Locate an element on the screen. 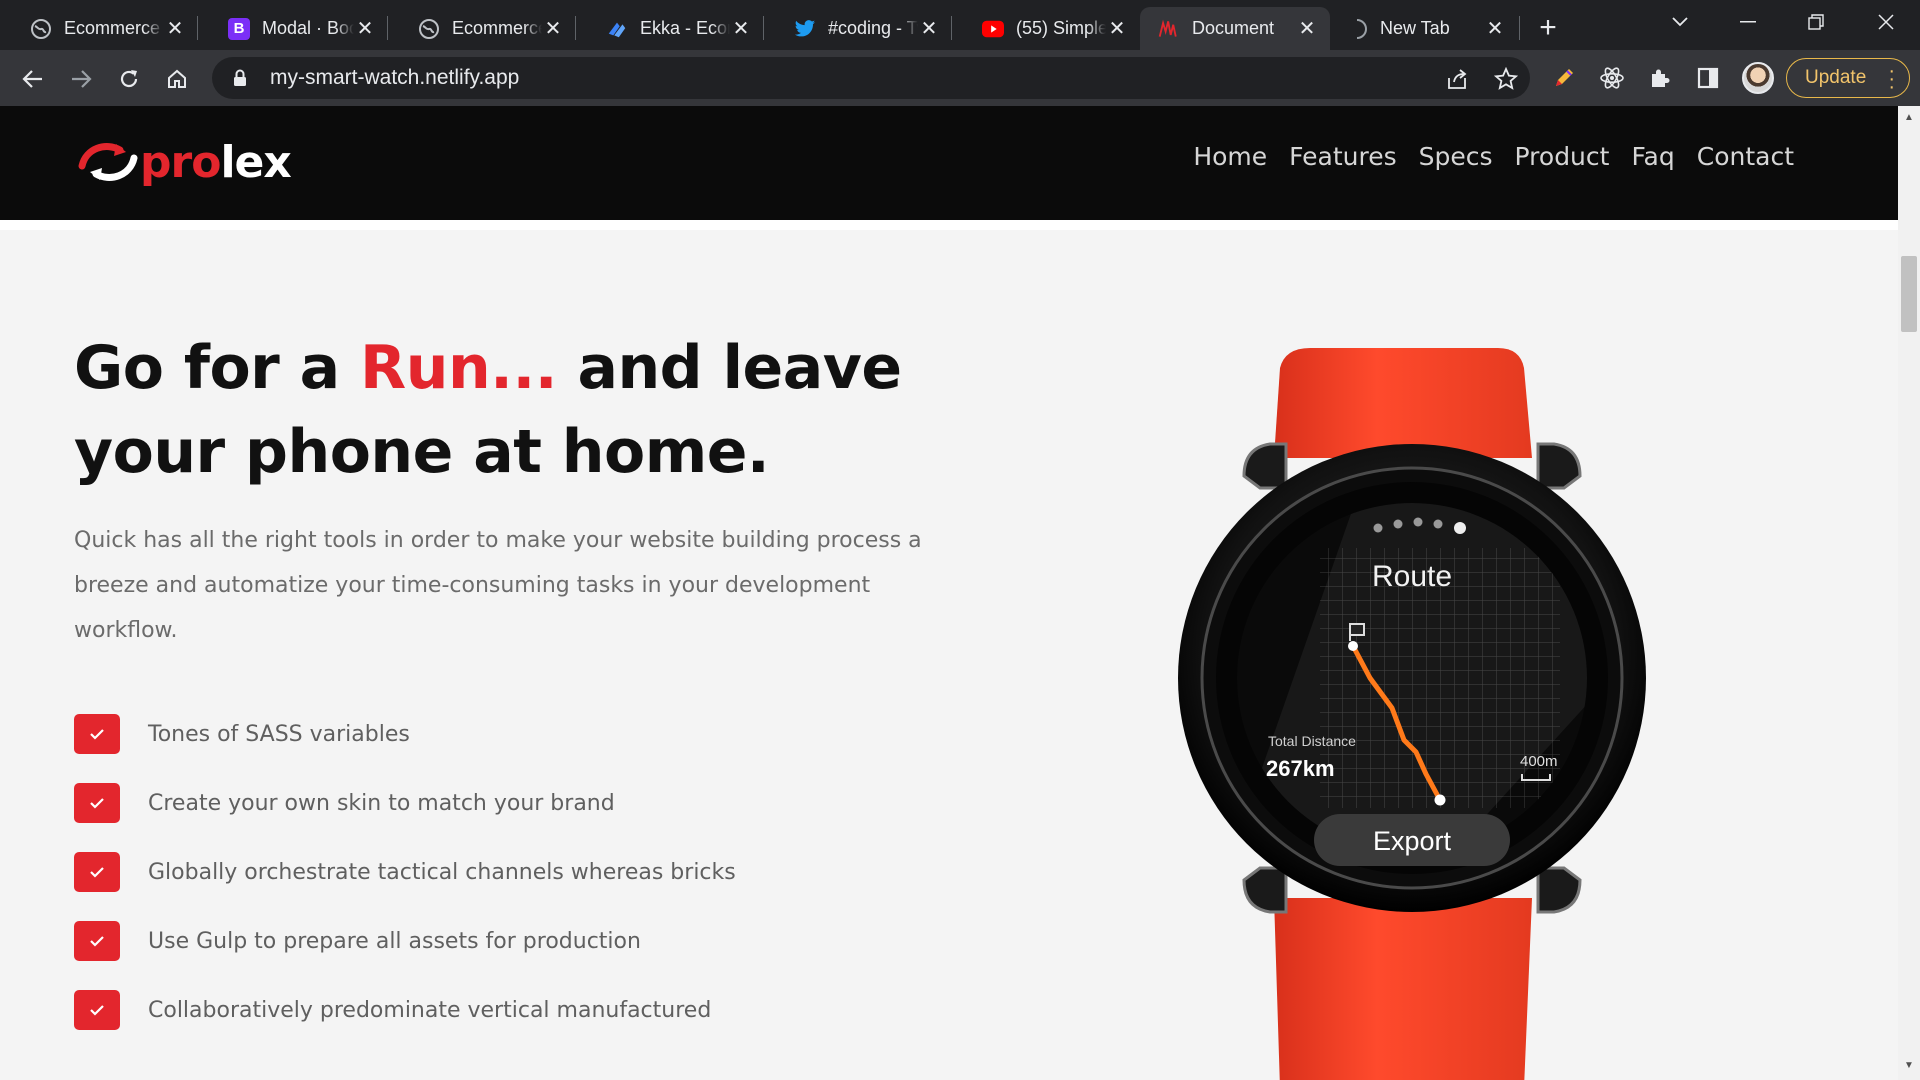 Image resolution: width=1920 pixels, height=1080 pixels. browser-tab: Ekka - Ecommerce ✕ is located at coordinates (670, 28).